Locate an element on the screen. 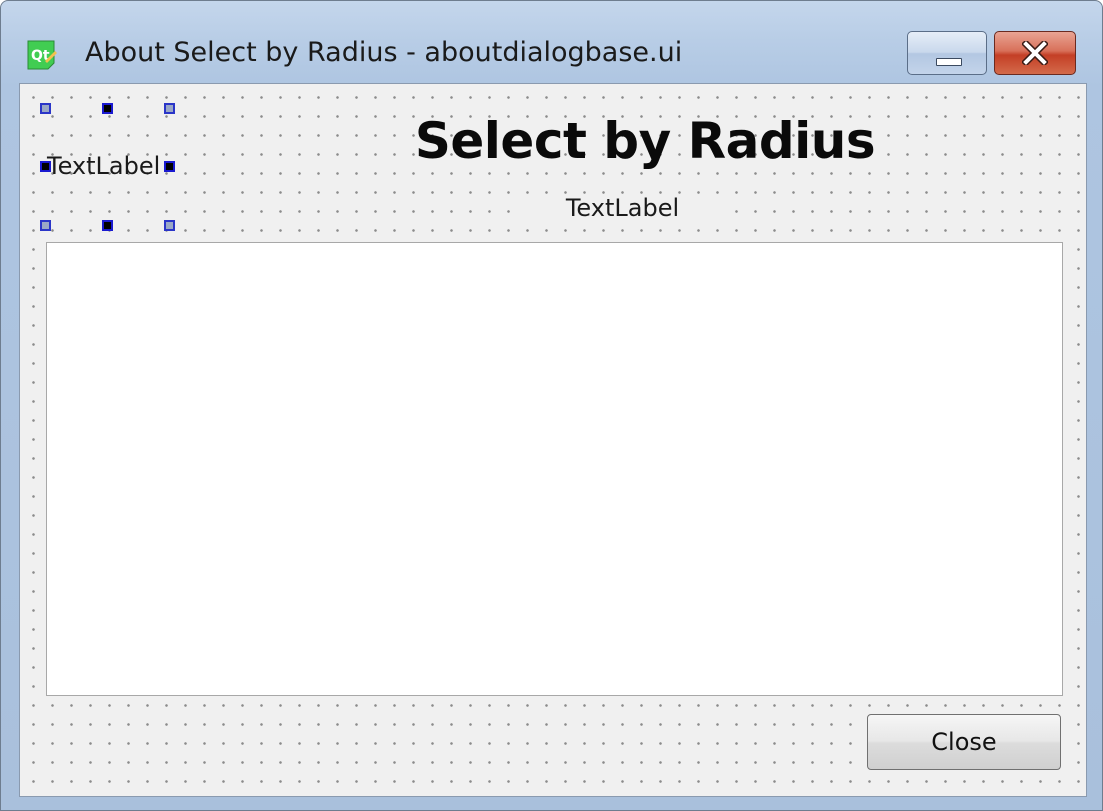 The image size is (1103, 811). selection-handle-right is located at coordinates (169, 166).